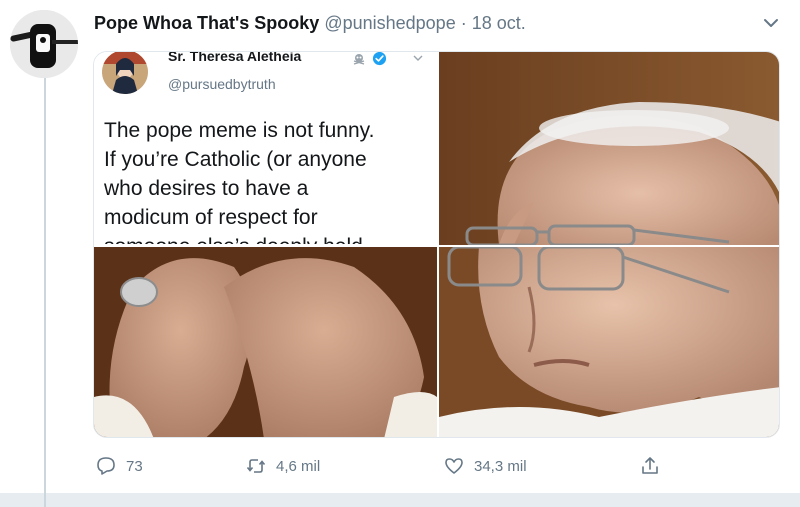 Image resolution: width=800 pixels, height=507 pixels. What do you see at coordinates (500, 466) in the screenshot?
I see `like-count: 34,3 mil` at bounding box center [500, 466].